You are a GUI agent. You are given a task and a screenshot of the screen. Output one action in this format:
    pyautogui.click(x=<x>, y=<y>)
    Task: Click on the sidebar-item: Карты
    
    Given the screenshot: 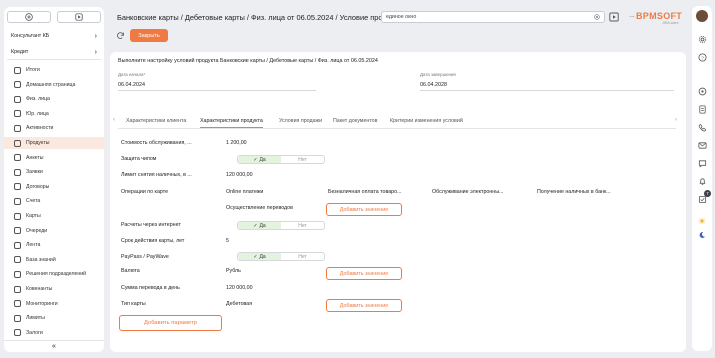 What is the action you would take?
    pyautogui.click(x=54, y=216)
    